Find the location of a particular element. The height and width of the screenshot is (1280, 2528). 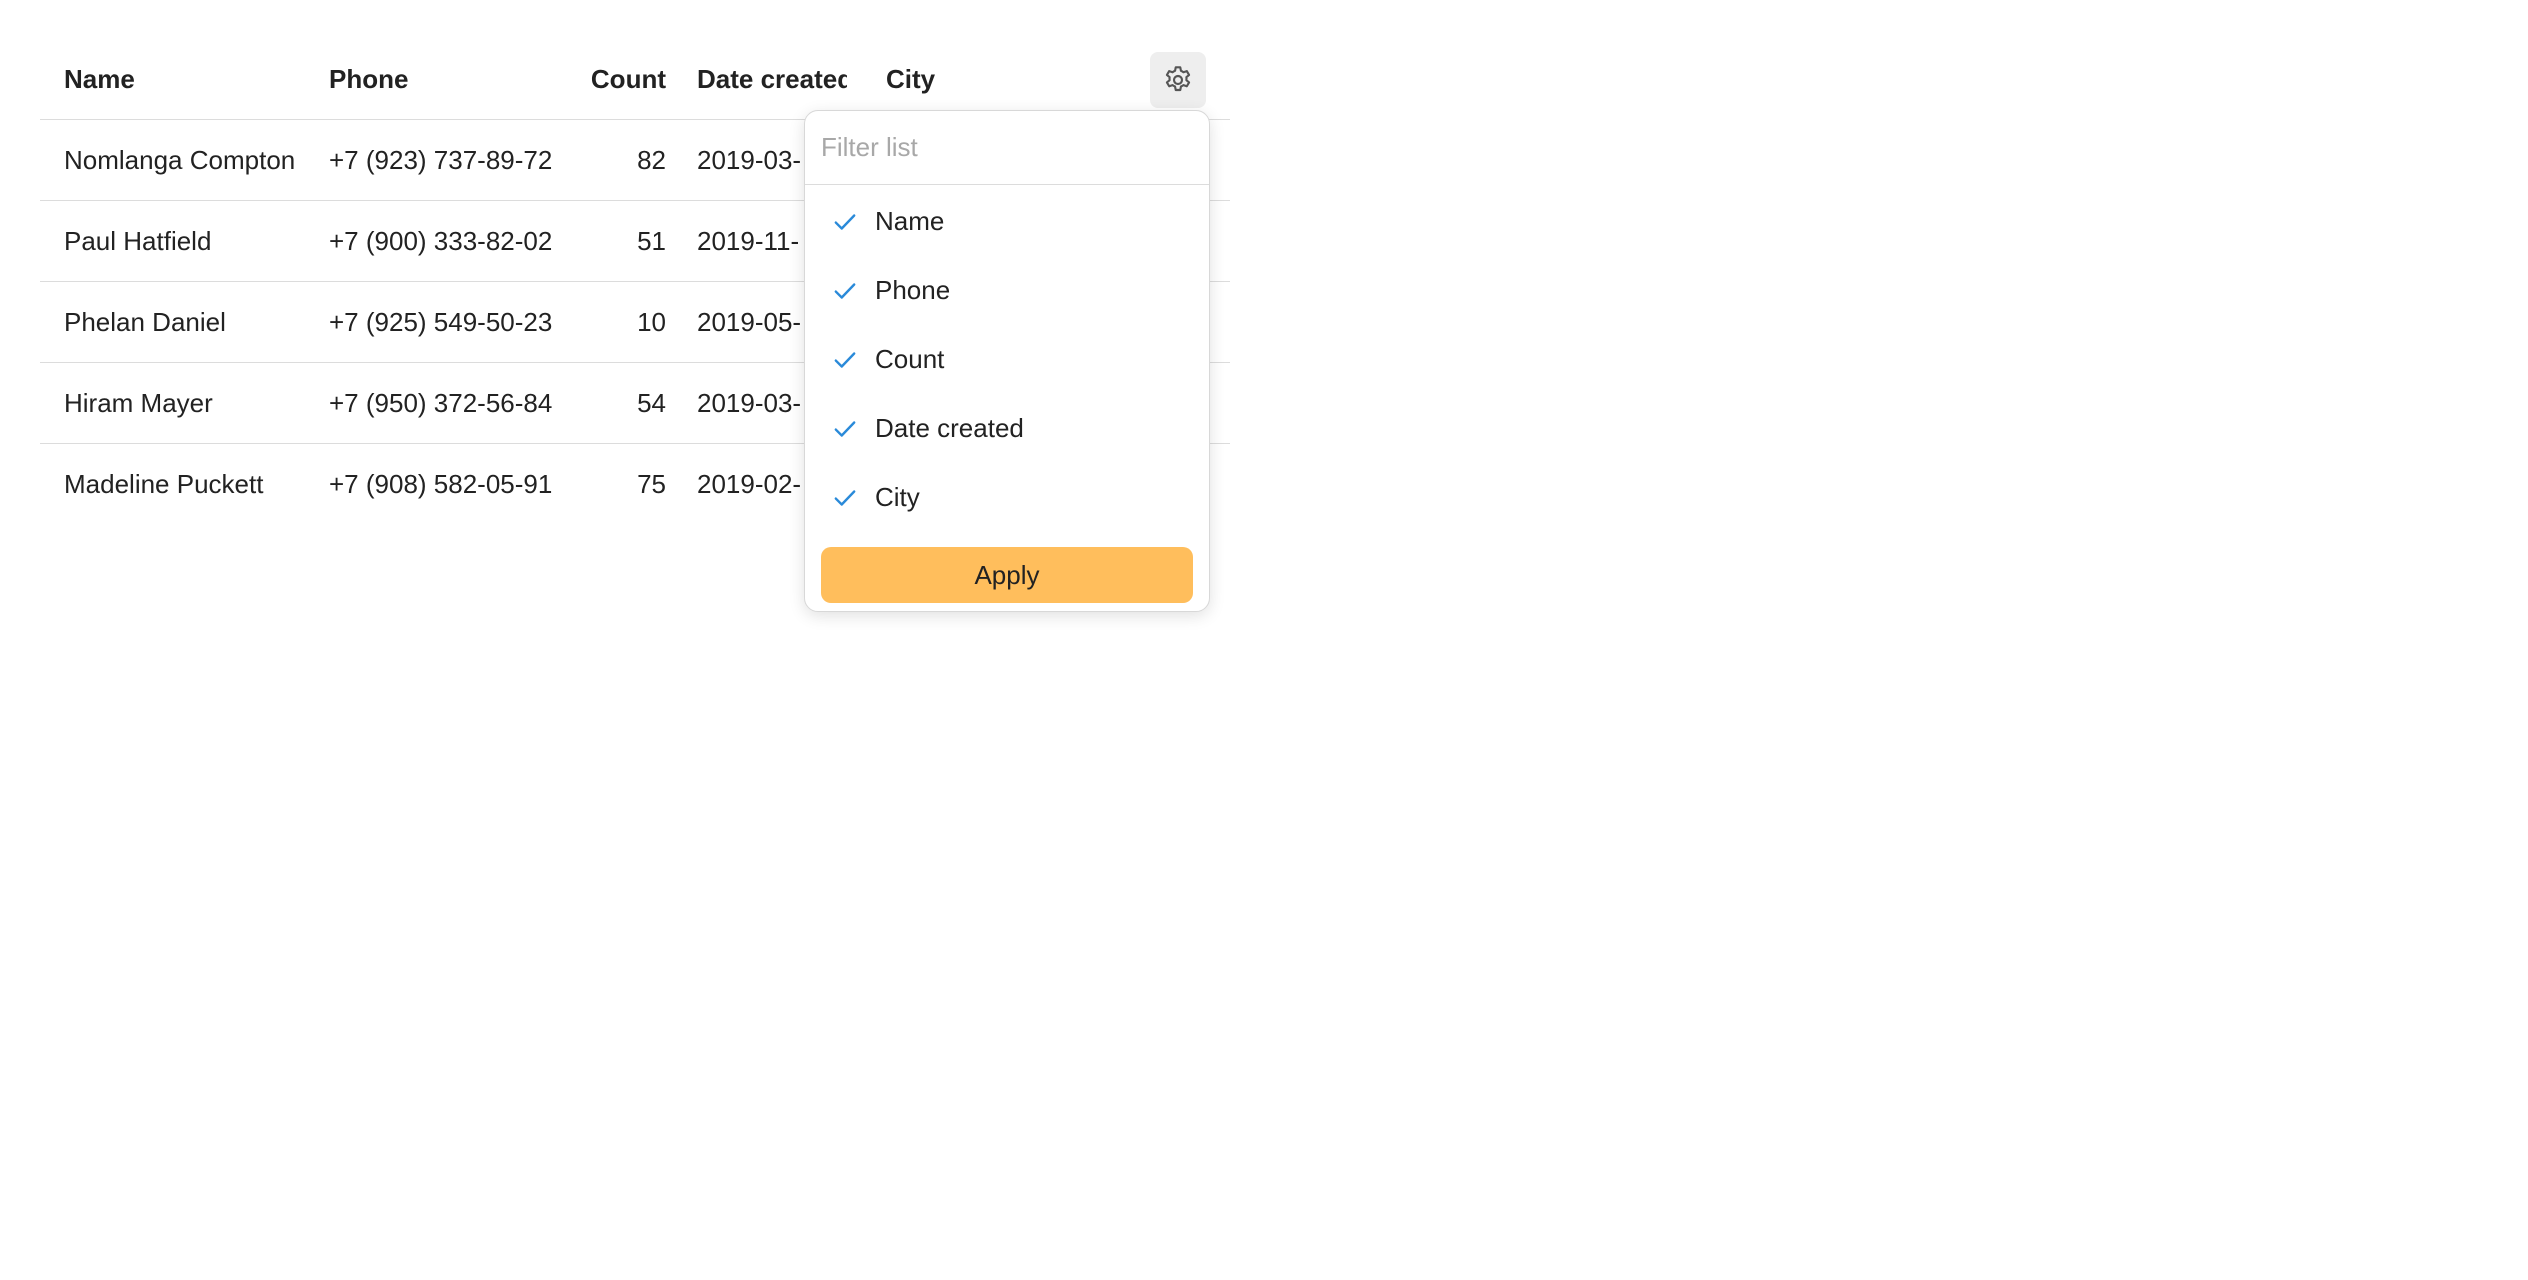

column-option-date-created: Date created is located at coordinates (1007, 428).